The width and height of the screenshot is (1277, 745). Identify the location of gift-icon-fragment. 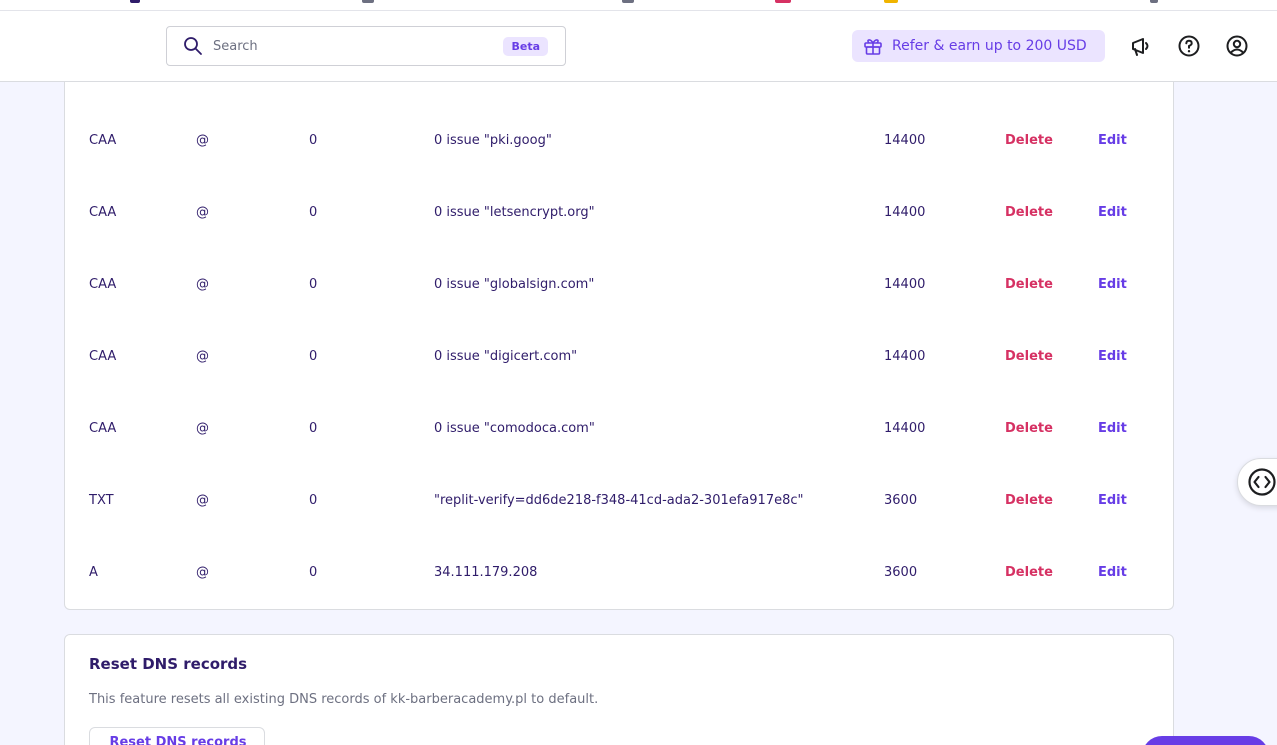
(891, 1).